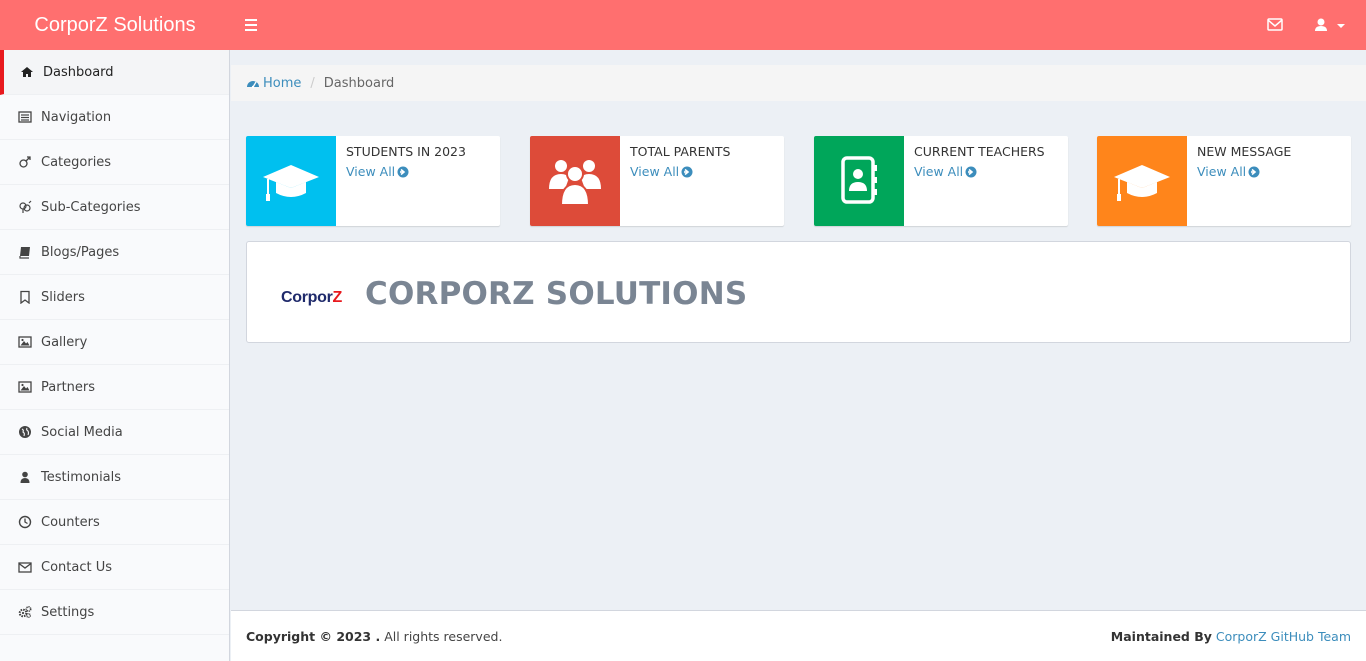 Image resolution: width=1366 pixels, height=661 pixels. I want to click on sidebar-item-counters: Counters, so click(114, 522).